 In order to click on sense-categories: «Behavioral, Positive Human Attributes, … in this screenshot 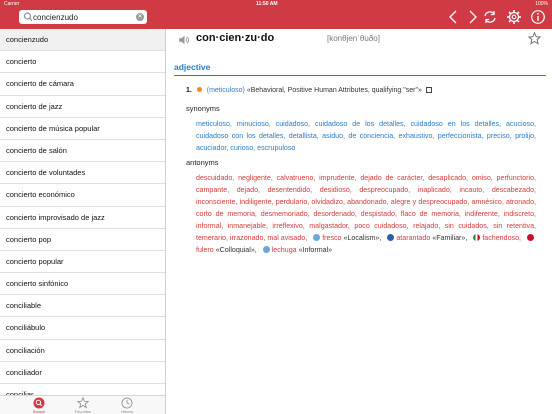, I will do `click(334, 90)`.